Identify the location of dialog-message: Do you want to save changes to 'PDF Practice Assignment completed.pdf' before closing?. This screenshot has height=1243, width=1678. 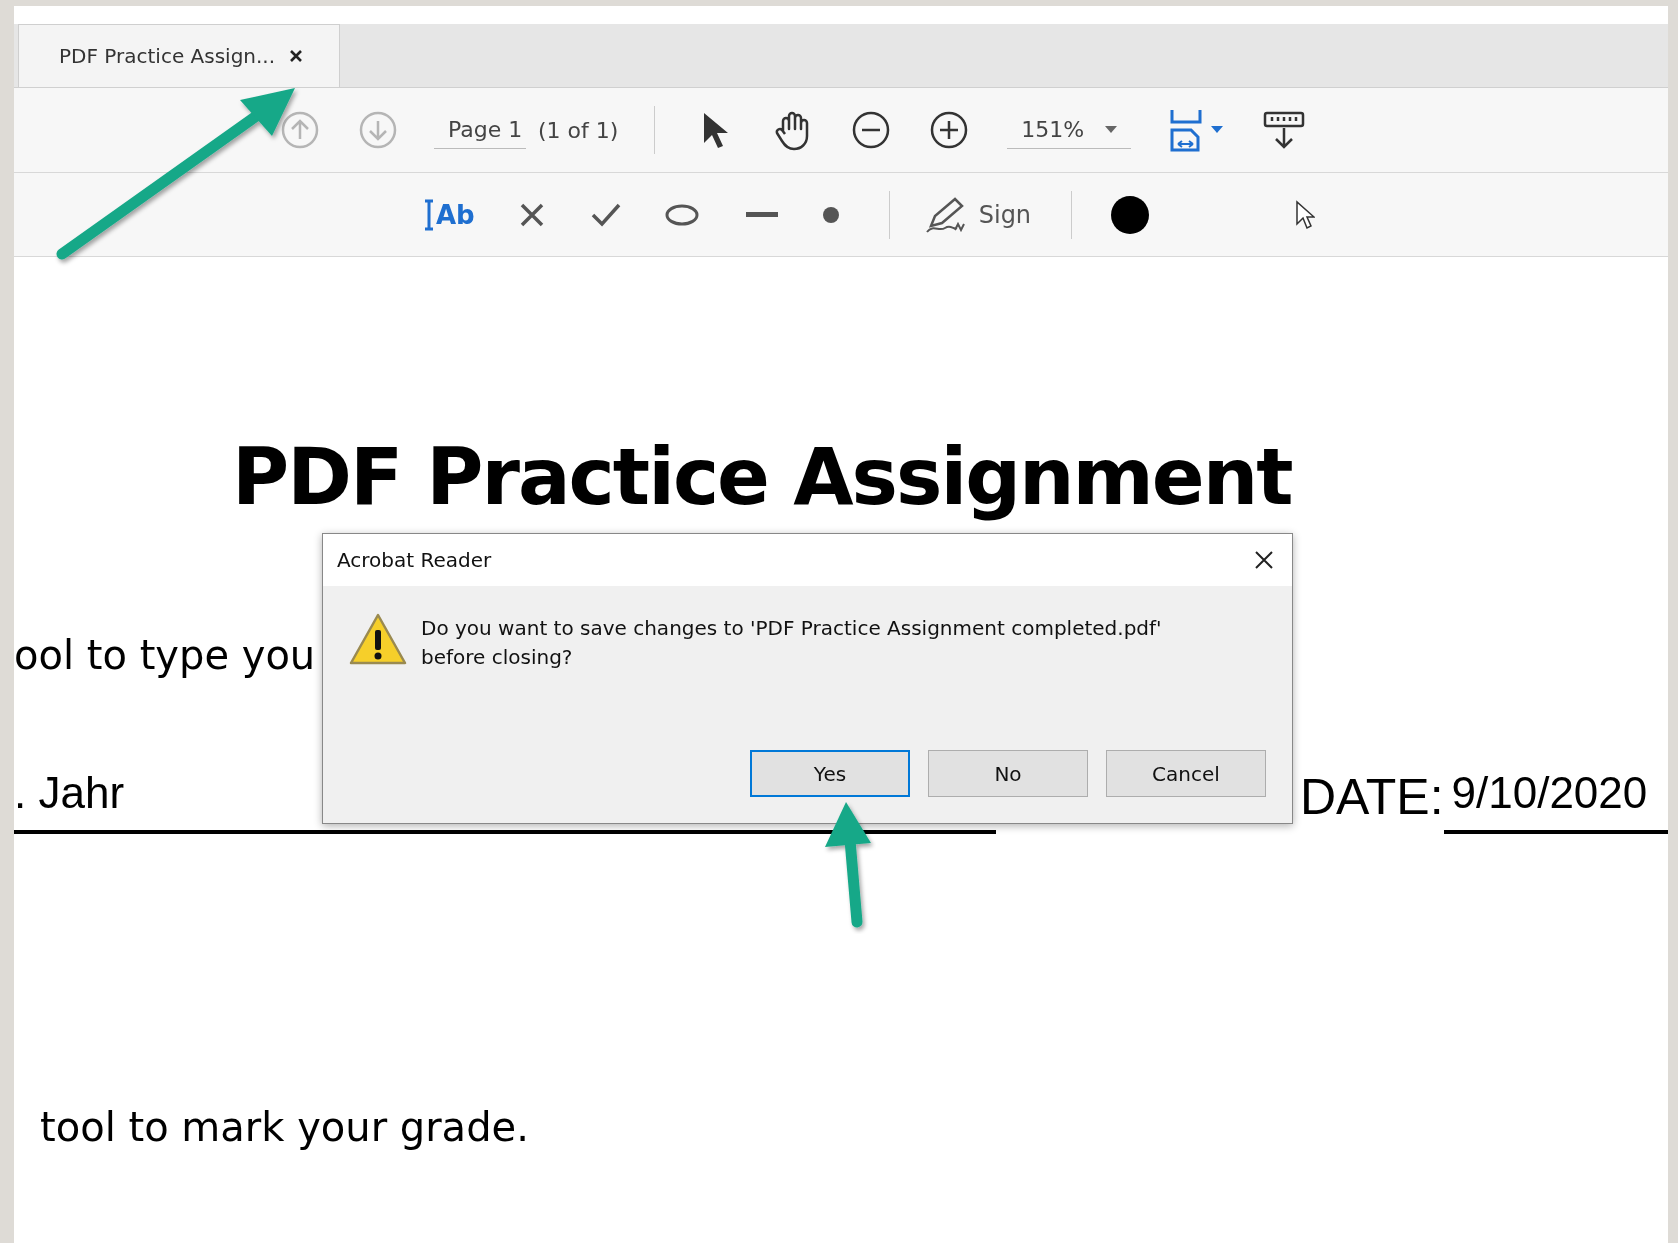
(792, 643).